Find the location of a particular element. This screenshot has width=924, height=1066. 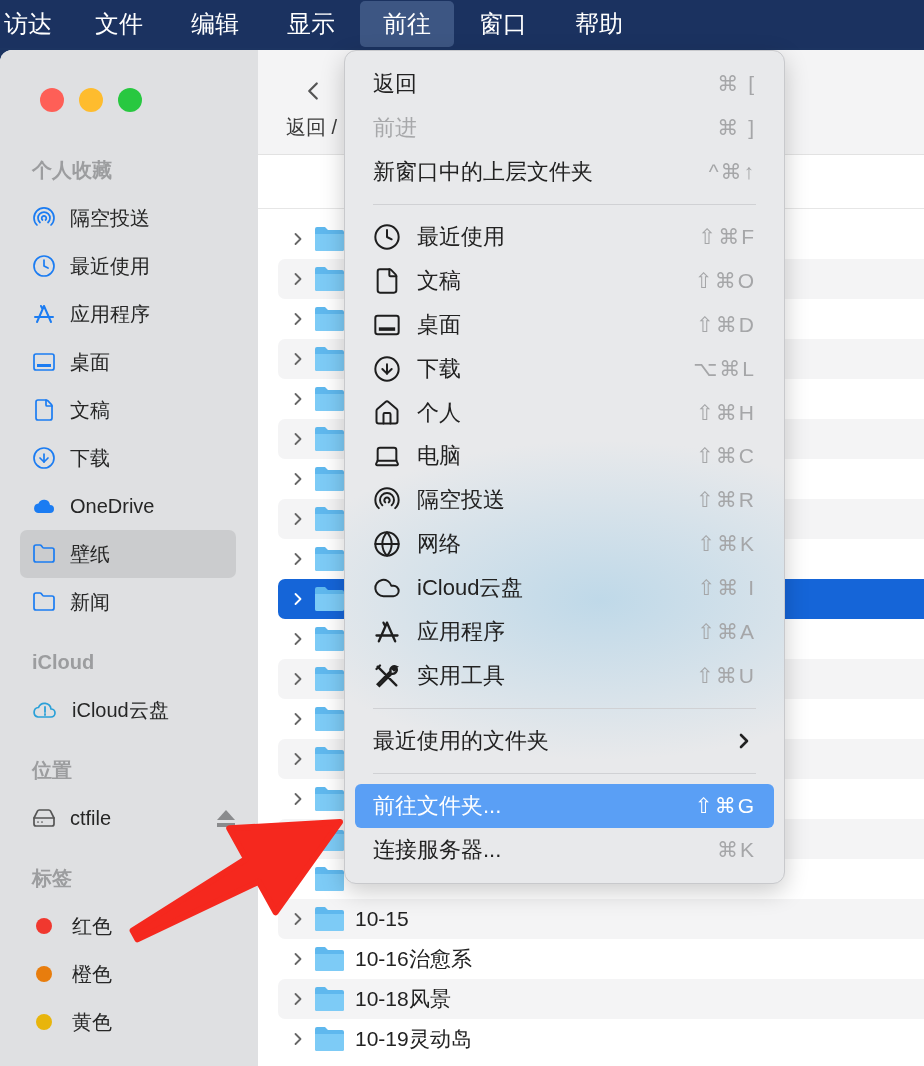

back-label: 返回 / is located at coordinates (312, 127).